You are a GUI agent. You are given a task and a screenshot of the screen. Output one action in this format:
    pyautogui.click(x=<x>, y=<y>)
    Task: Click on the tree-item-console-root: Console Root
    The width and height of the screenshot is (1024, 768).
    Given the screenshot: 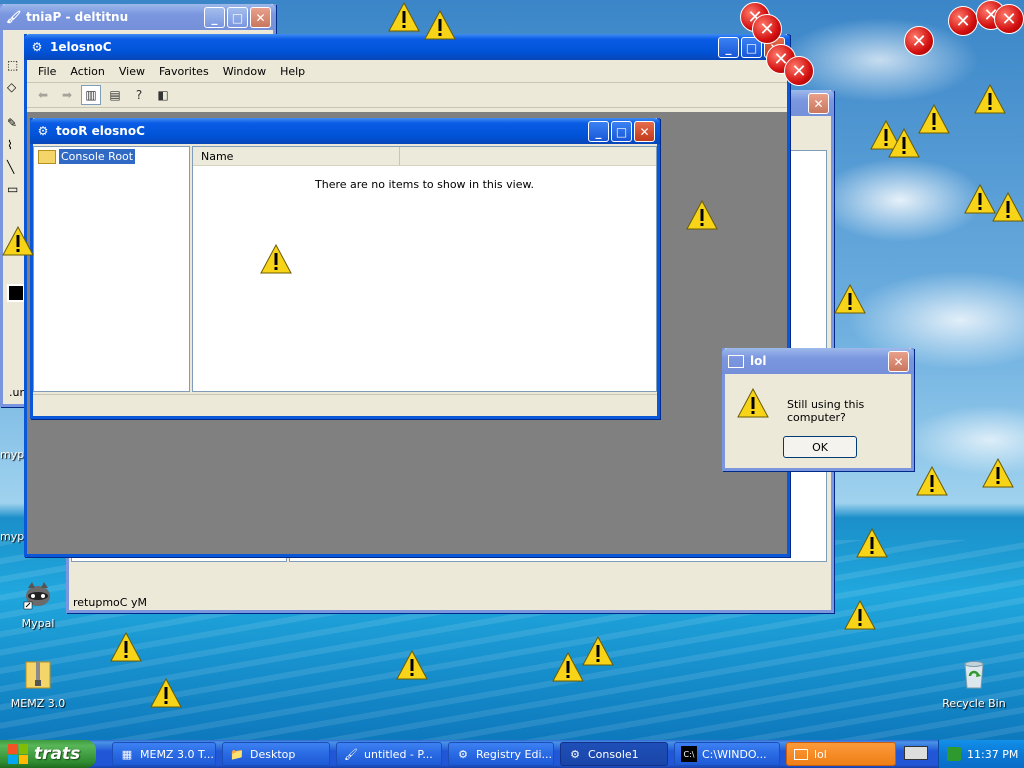 What is the action you would take?
    pyautogui.click(x=87, y=156)
    